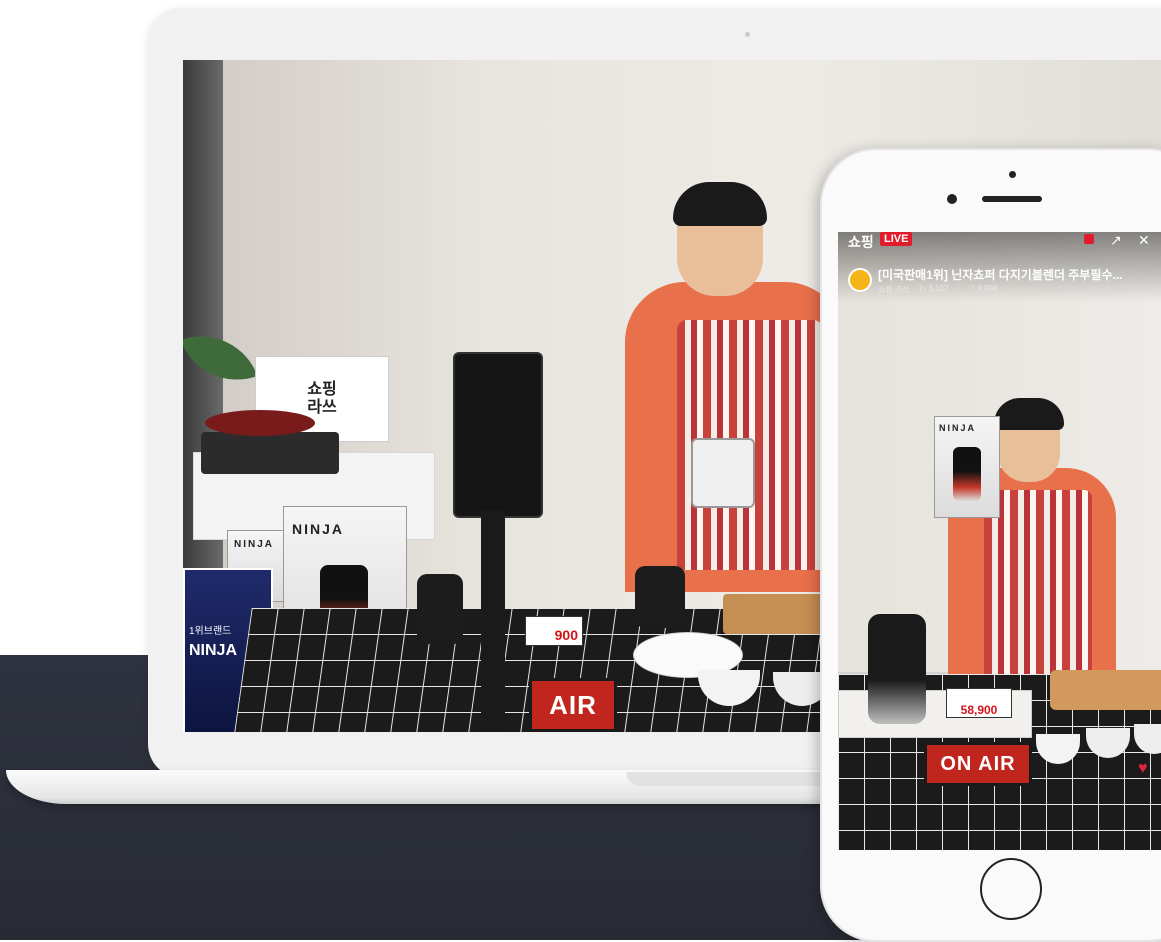 This screenshot has width=1161, height=942. Describe the element at coordinates (440, 609) in the screenshot. I see `black-chopper-left` at that location.